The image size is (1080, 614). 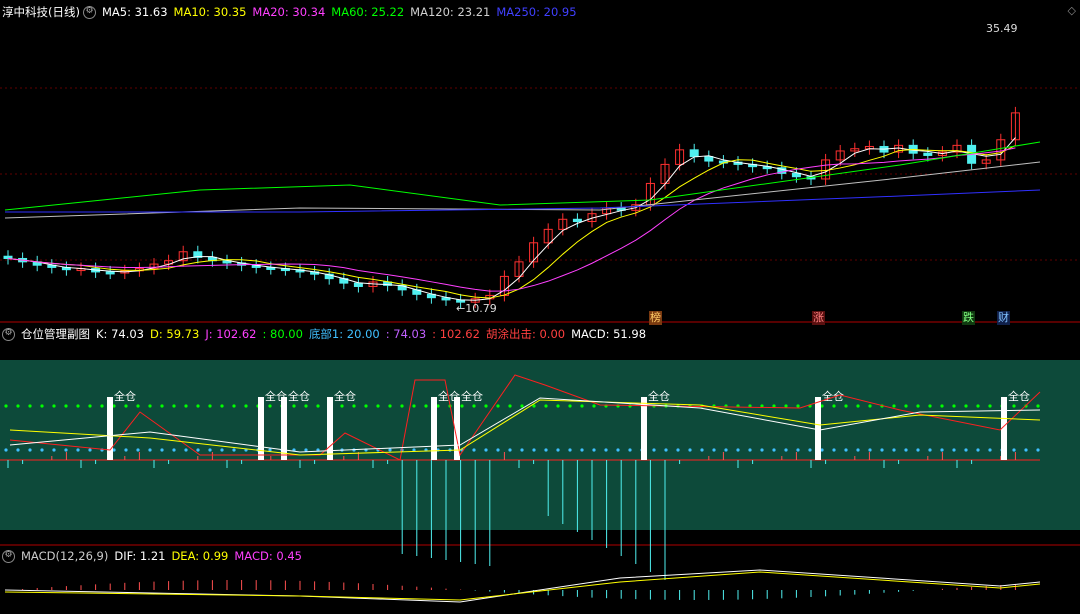 I want to click on tag-zhang: 涨, so click(x=818, y=318).